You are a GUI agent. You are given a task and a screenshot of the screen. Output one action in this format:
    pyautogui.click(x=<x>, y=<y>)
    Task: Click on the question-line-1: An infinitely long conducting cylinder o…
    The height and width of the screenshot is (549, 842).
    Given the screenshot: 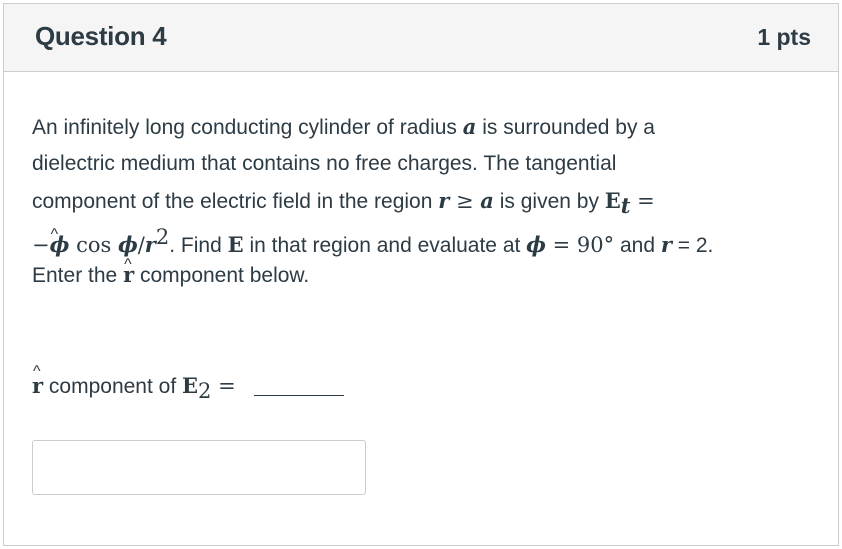 What is the action you would take?
    pyautogui.click(x=422, y=126)
    